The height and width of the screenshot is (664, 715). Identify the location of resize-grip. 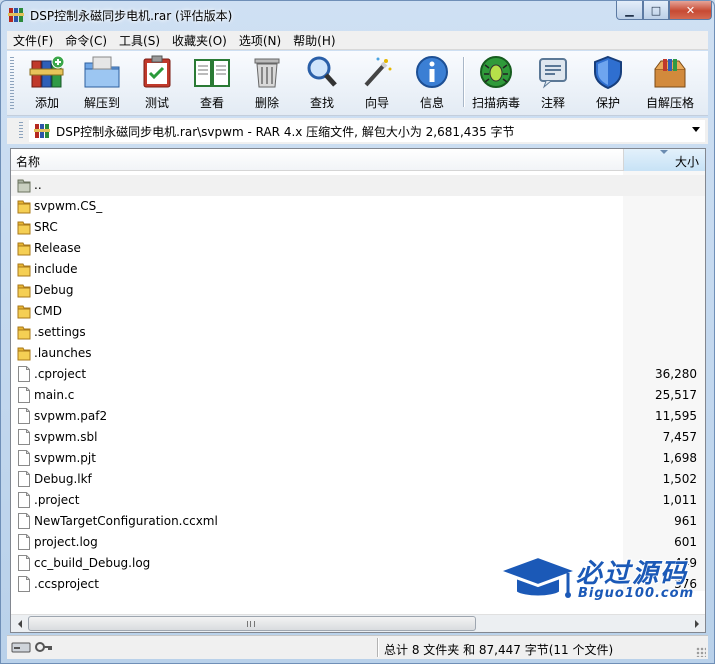
(701, 652).